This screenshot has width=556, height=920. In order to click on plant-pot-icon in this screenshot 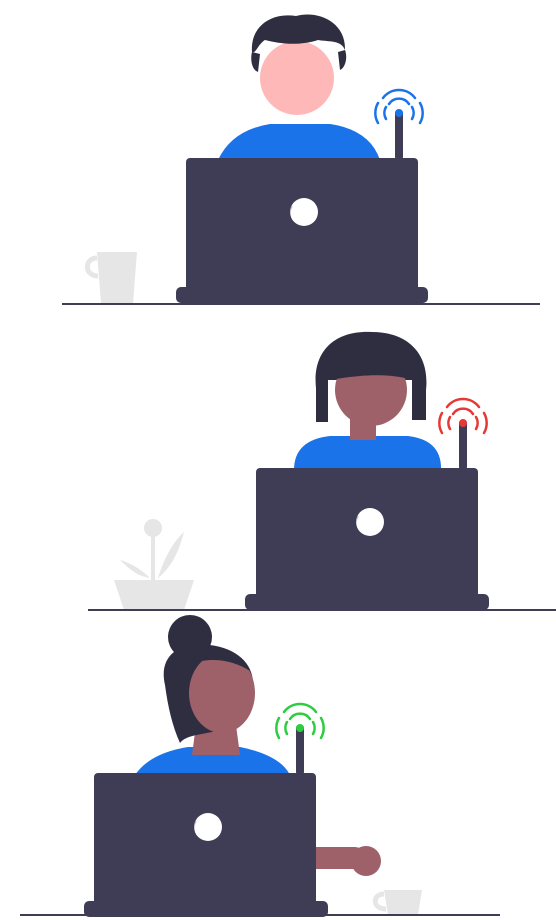, I will do `click(154, 564)`.